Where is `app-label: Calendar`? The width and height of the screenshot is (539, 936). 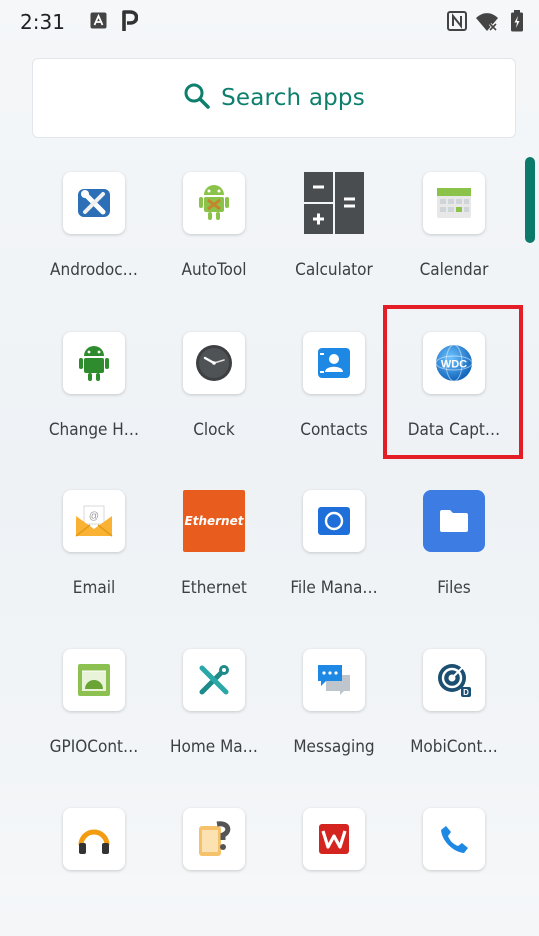 app-label: Calendar is located at coordinates (454, 270).